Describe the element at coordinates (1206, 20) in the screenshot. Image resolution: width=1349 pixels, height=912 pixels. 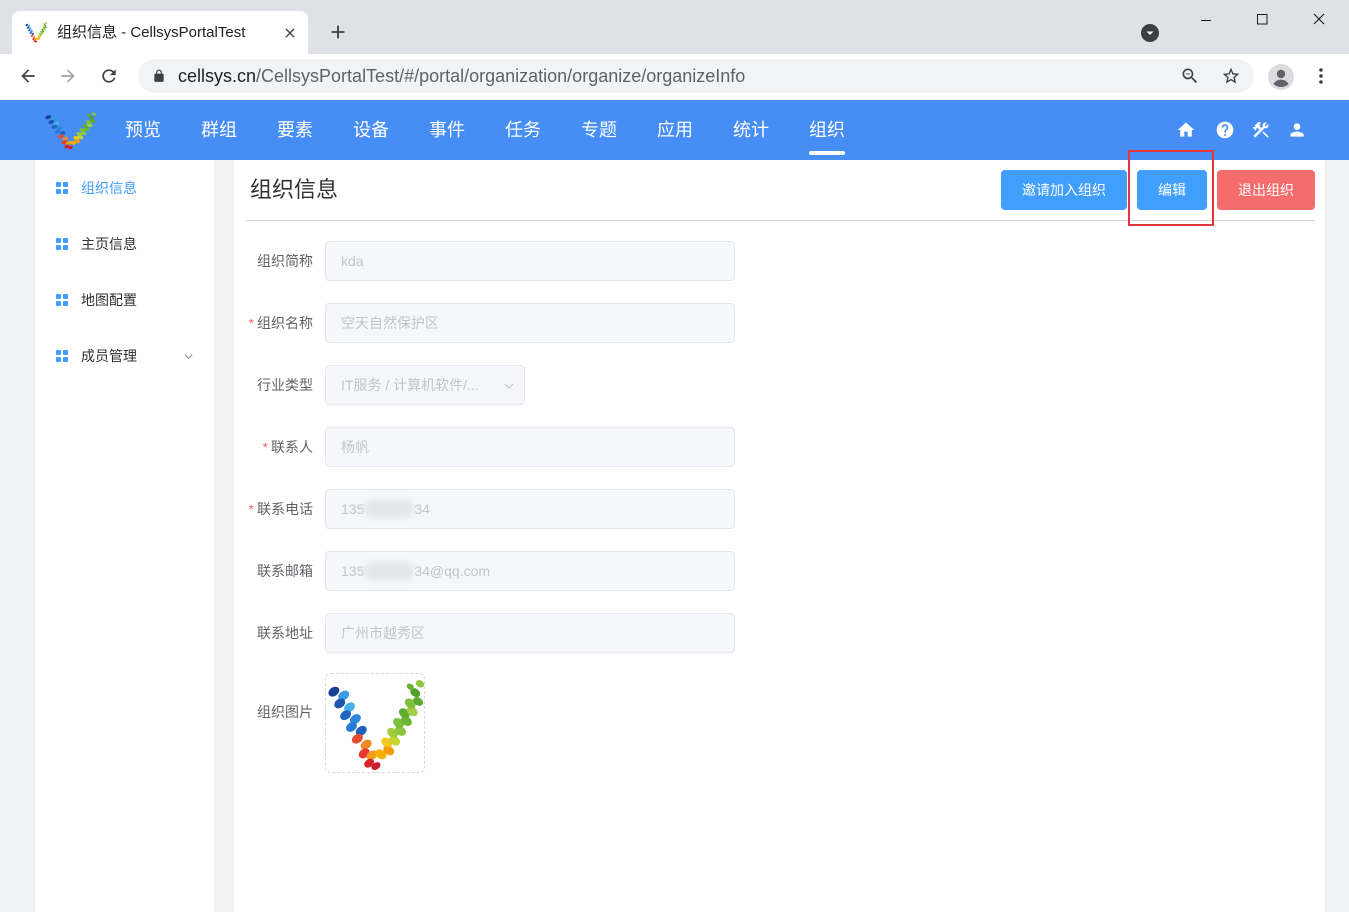
I see `minimize-icon` at that location.